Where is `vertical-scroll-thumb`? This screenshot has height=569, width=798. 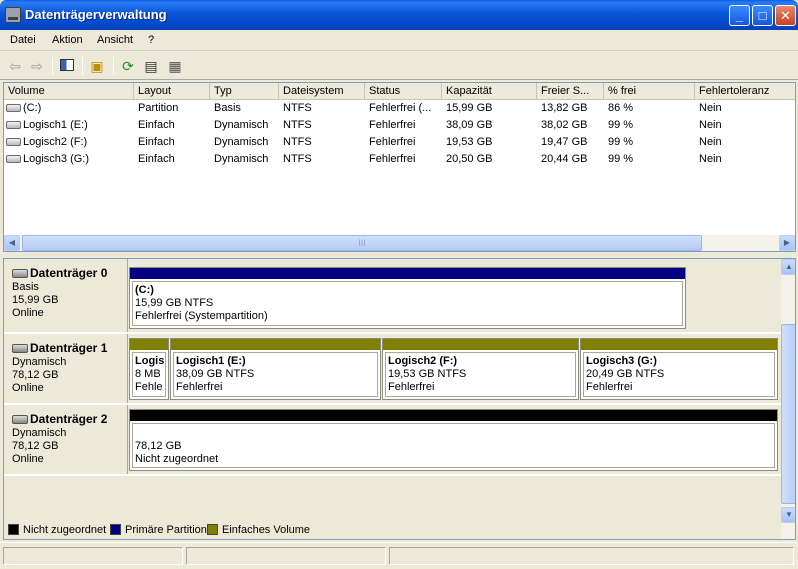
vertical-scroll-thumb is located at coordinates (788, 414).